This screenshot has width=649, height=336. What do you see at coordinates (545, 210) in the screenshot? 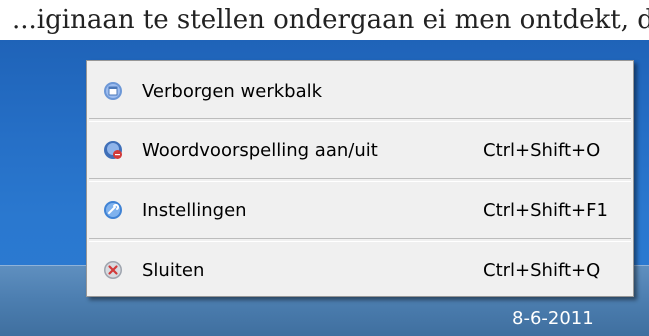
I see `menu-item-shortcut: Ctrl+Shift+F1` at bounding box center [545, 210].